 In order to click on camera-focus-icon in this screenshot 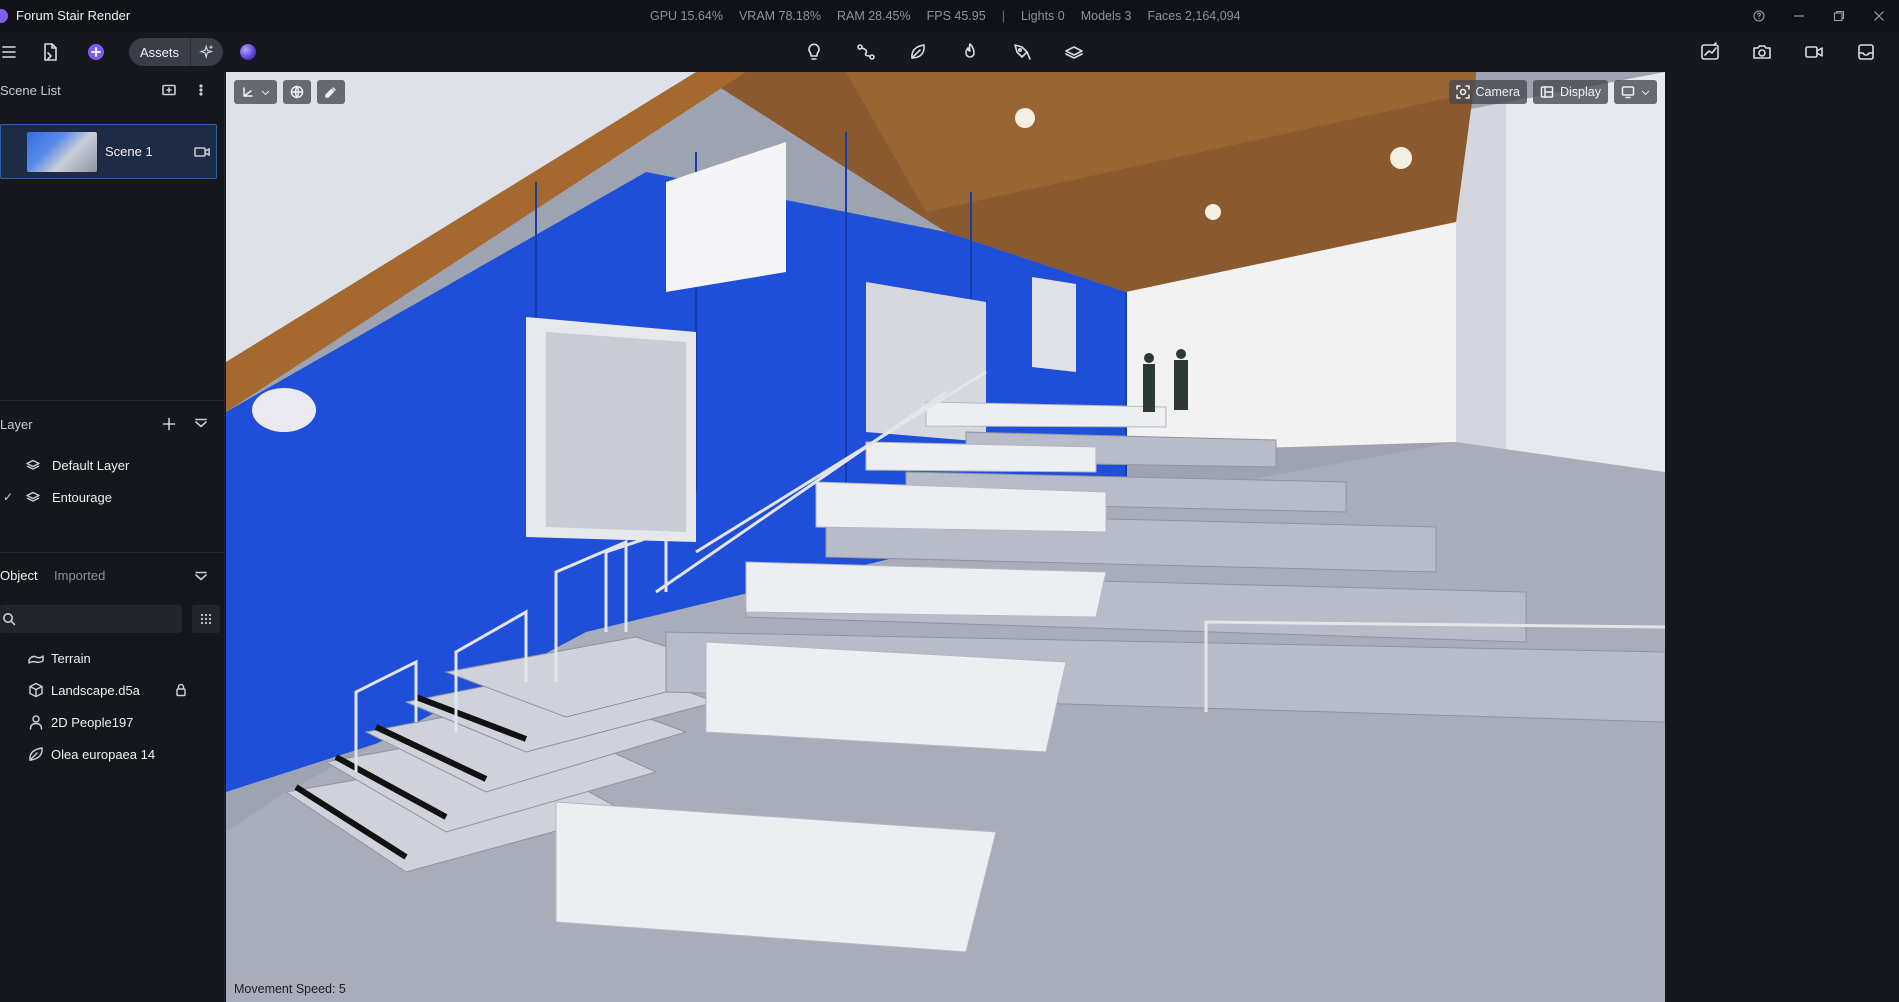, I will do `click(1462, 92)`.